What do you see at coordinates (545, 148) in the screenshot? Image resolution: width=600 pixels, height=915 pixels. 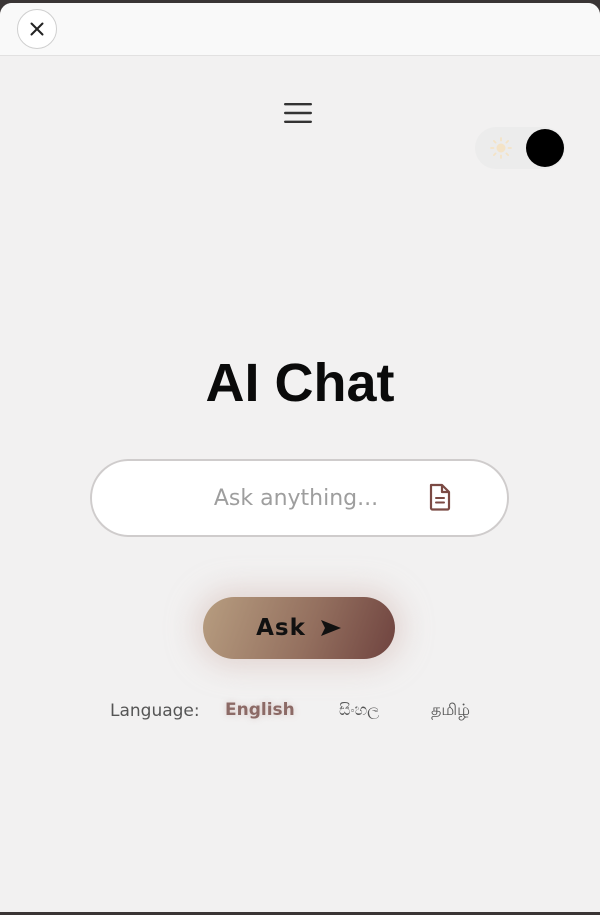 I see `toggle-knob` at bounding box center [545, 148].